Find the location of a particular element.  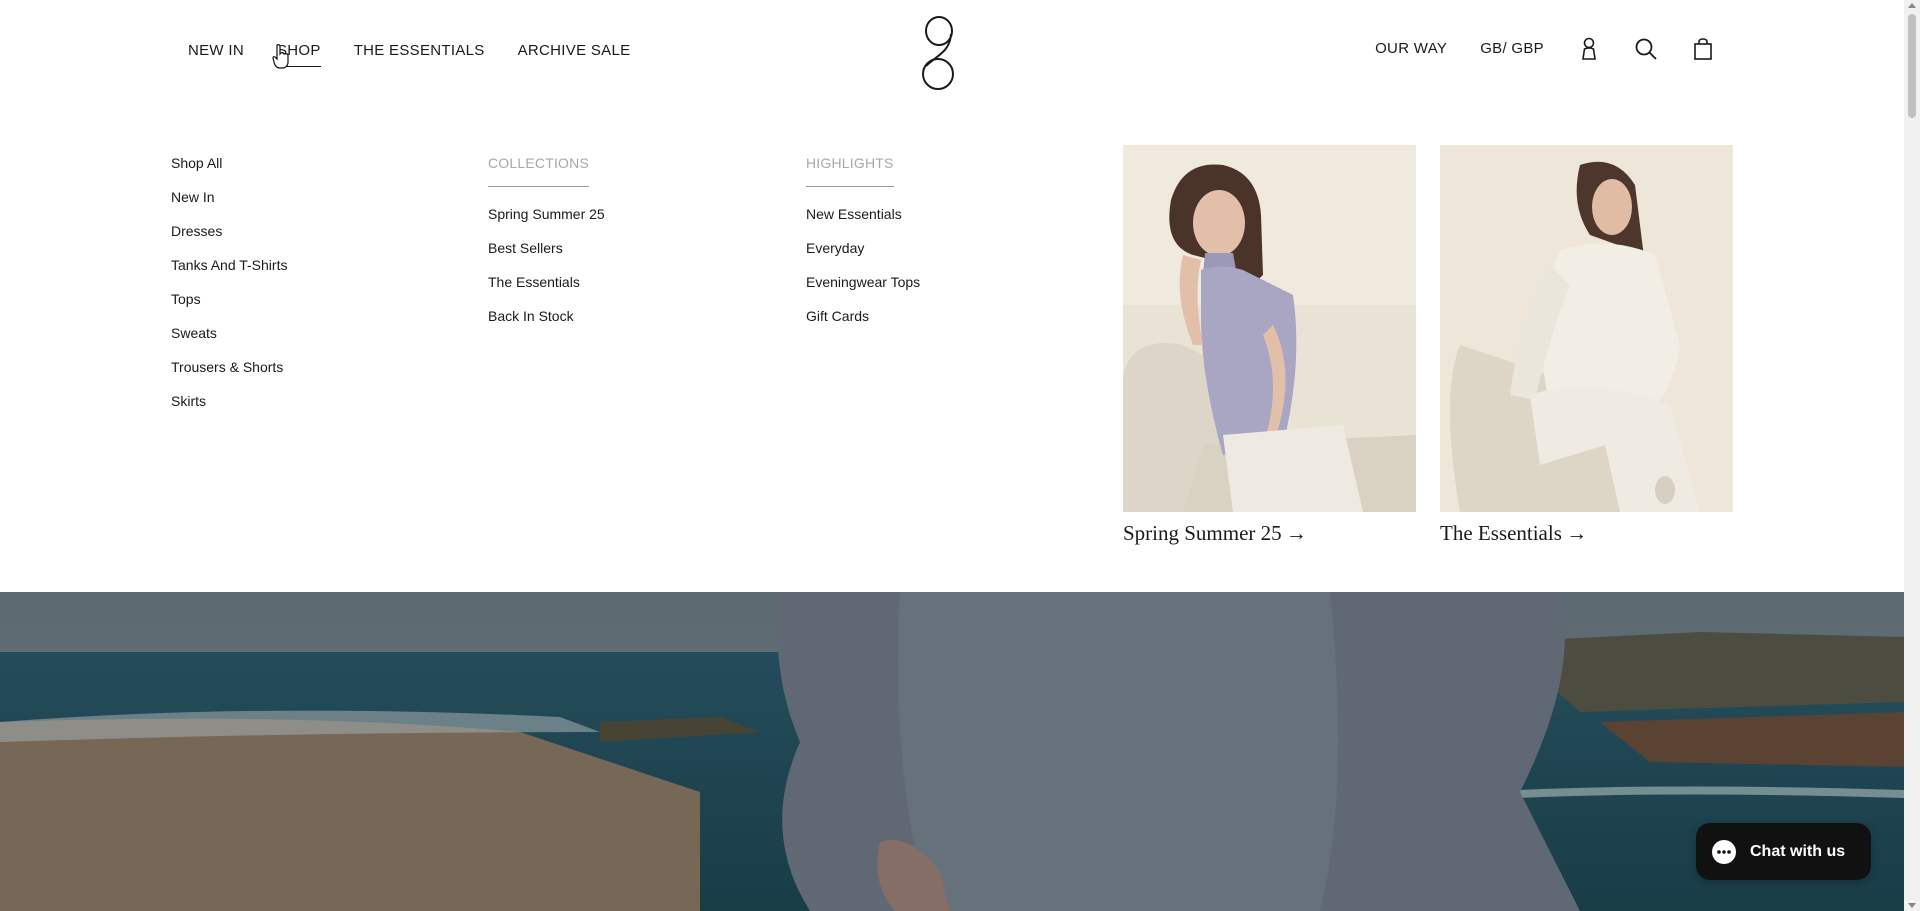

menu-link-skirts: Skirts is located at coordinates (229, 409).